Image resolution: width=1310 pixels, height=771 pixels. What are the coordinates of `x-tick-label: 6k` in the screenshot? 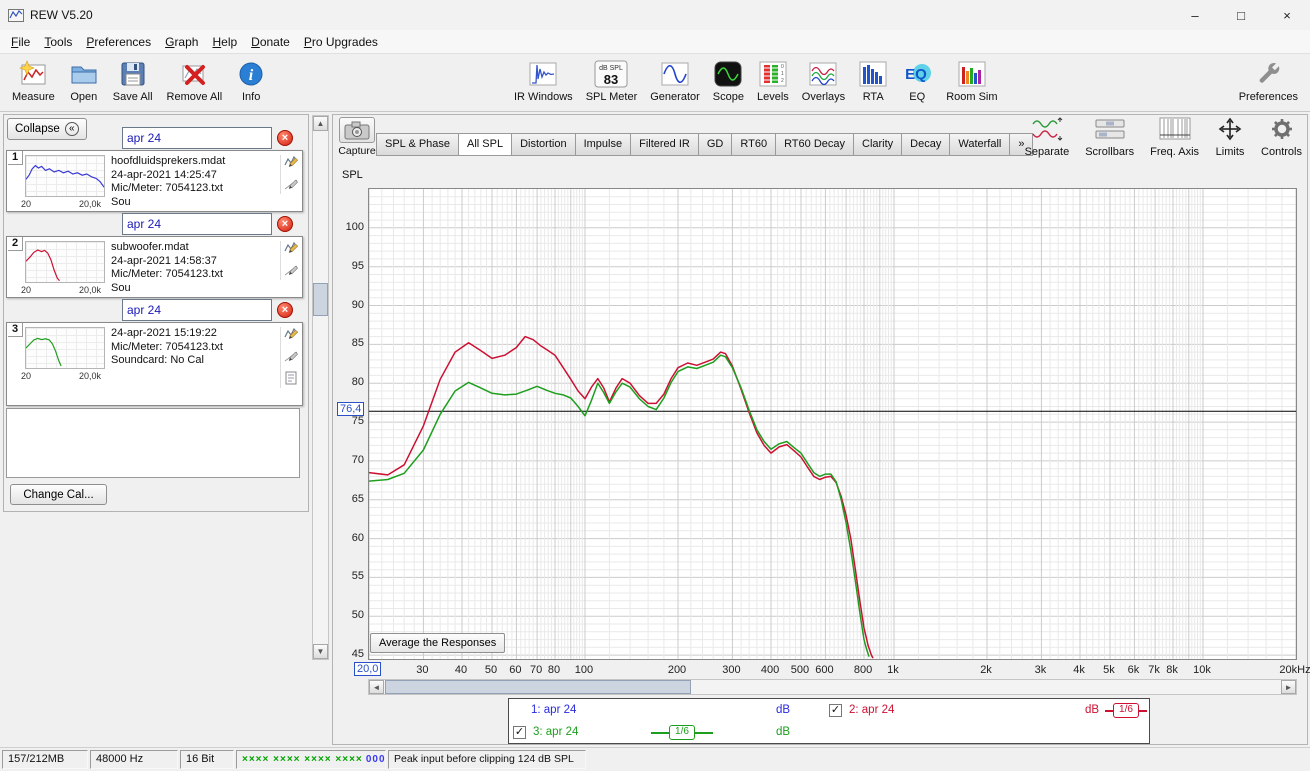 It's located at (1133, 670).